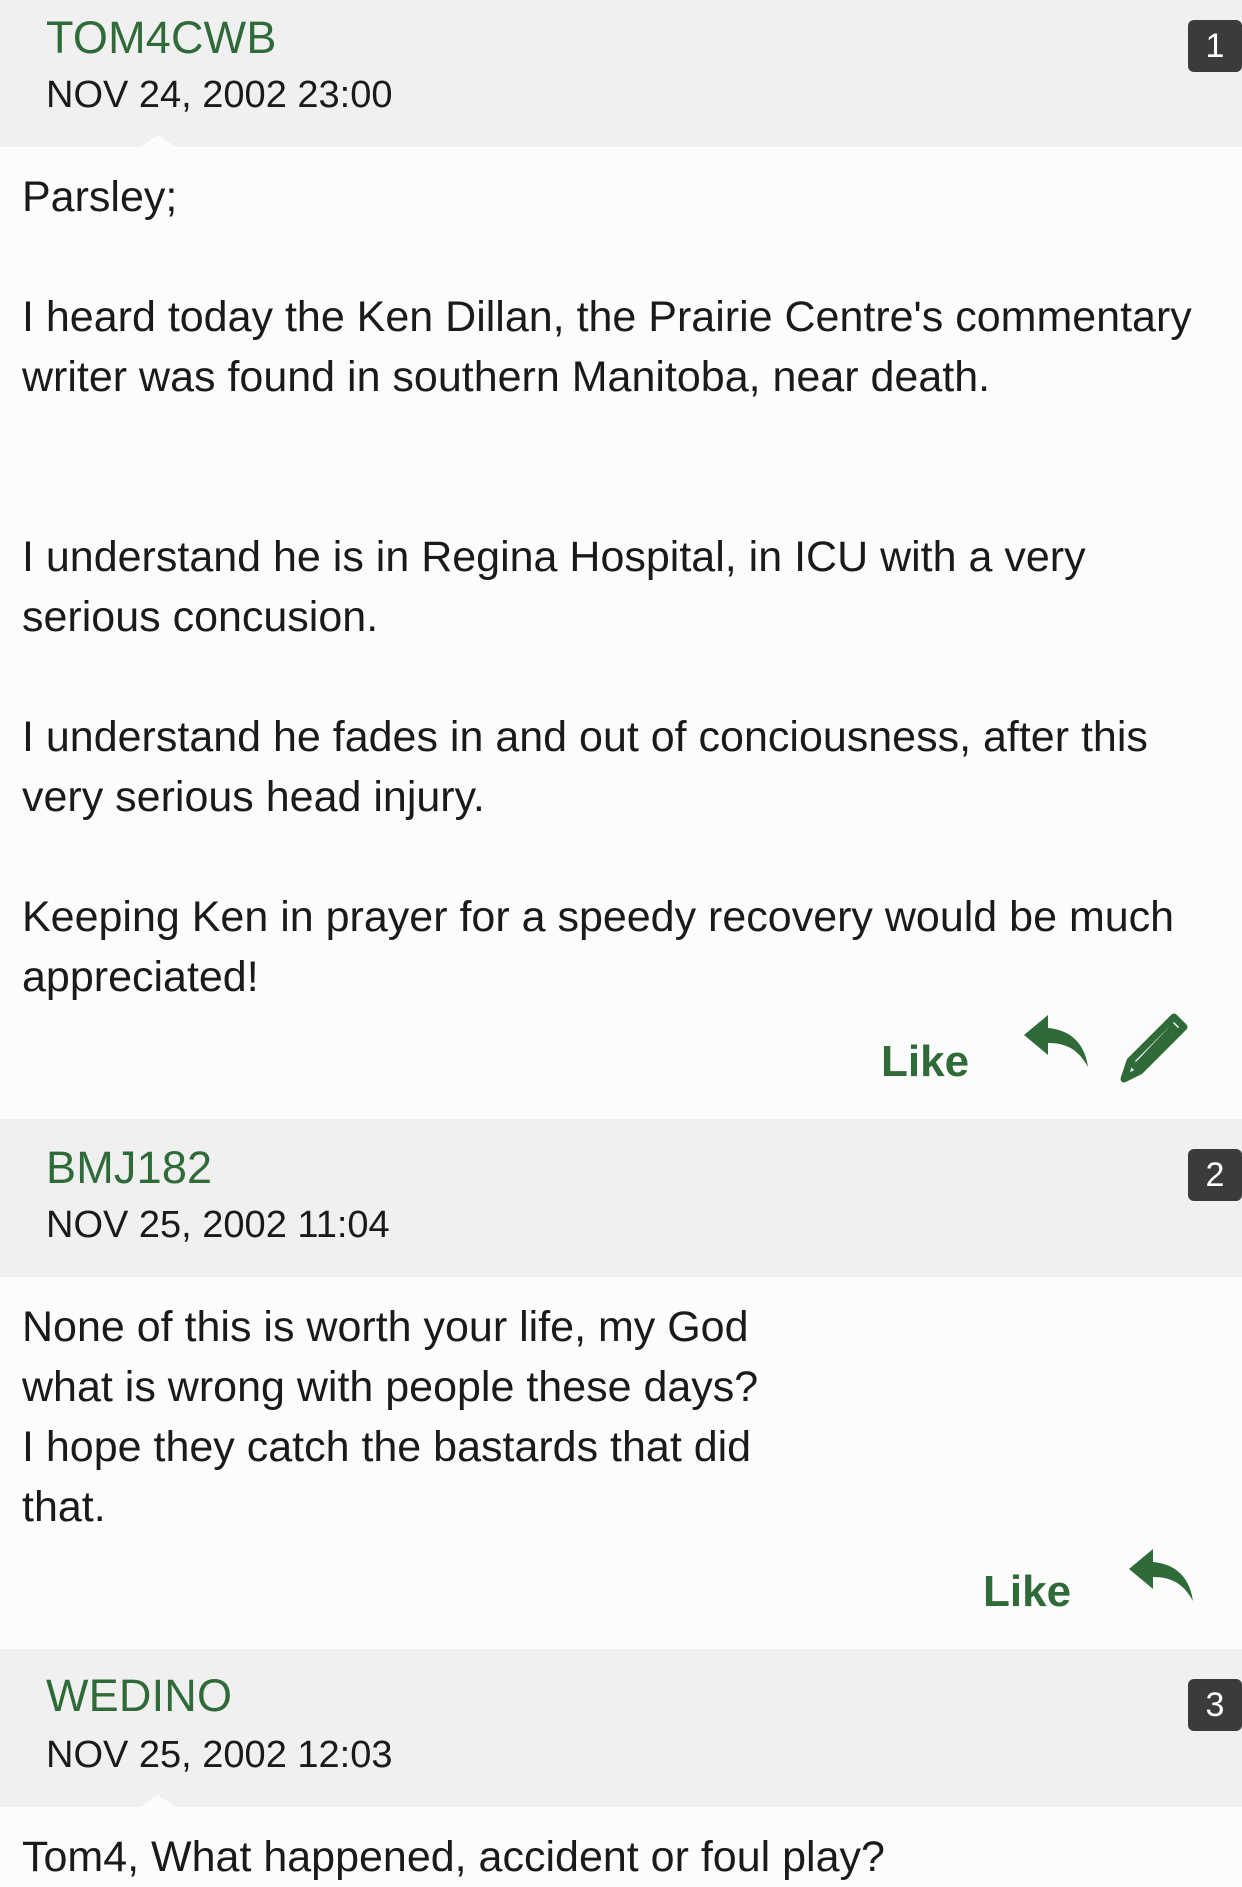 Image resolution: width=1242 pixels, height=1887 pixels. What do you see at coordinates (1215, 1705) in the screenshot?
I see `post-number-badge: 3` at bounding box center [1215, 1705].